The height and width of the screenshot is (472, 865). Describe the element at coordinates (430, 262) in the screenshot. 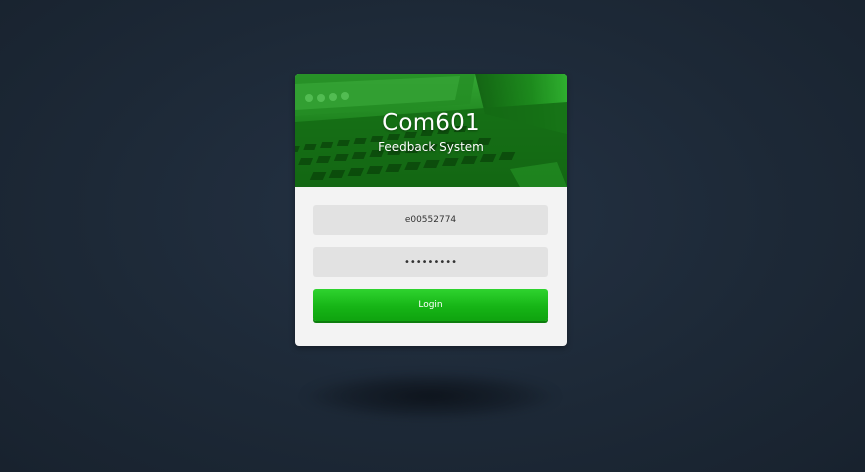

I see `password-field` at that location.